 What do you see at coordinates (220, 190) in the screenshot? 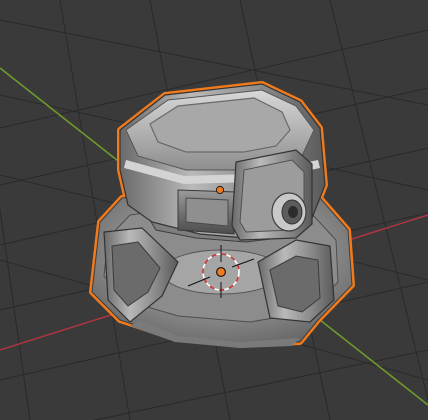
I see `head-origin-point` at bounding box center [220, 190].